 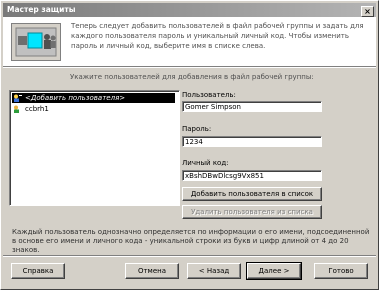 What do you see at coordinates (197, 129) in the screenshot?
I see `password-label: Пароль:` at bounding box center [197, 129].